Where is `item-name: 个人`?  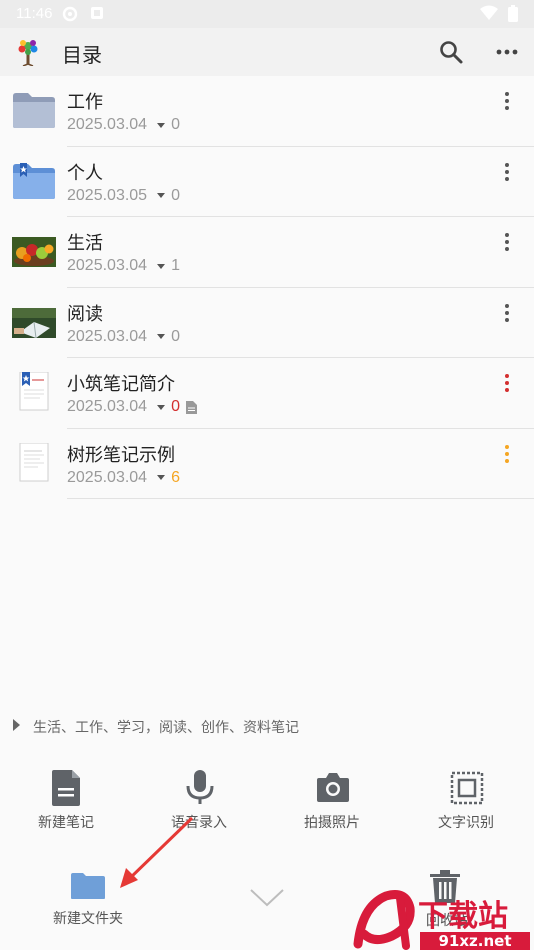
item-name: 个人 is located at coordinates (85, 172).